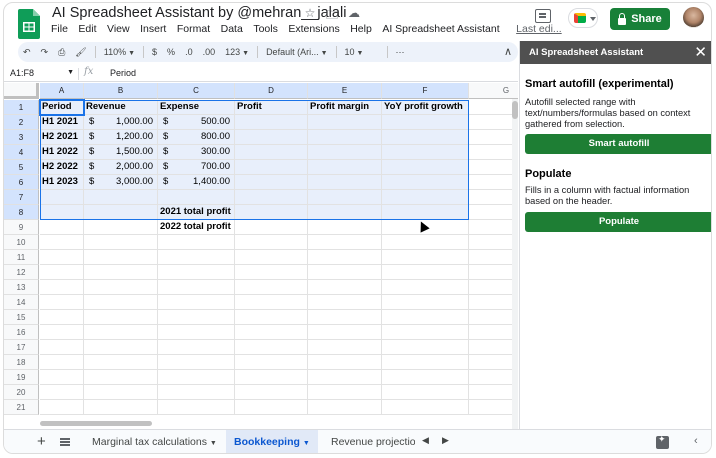 The height and width of the screenshot is (458, 716). I want to click on menu-extensions: Extensions, so click(313, 29).